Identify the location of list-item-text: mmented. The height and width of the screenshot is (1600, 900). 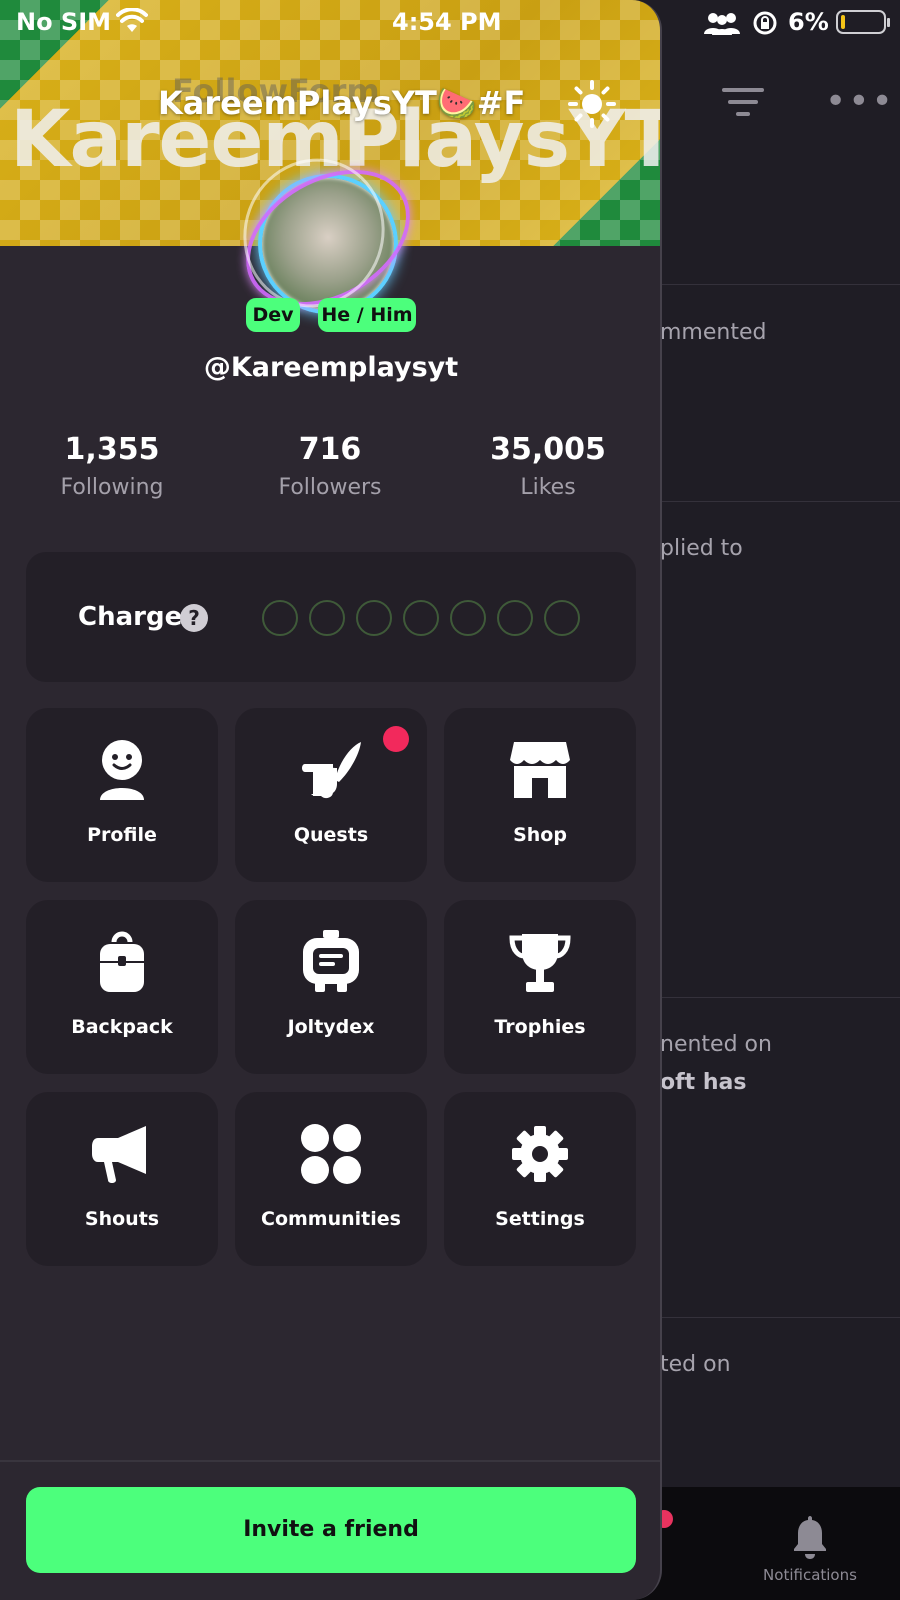
(713, 332).